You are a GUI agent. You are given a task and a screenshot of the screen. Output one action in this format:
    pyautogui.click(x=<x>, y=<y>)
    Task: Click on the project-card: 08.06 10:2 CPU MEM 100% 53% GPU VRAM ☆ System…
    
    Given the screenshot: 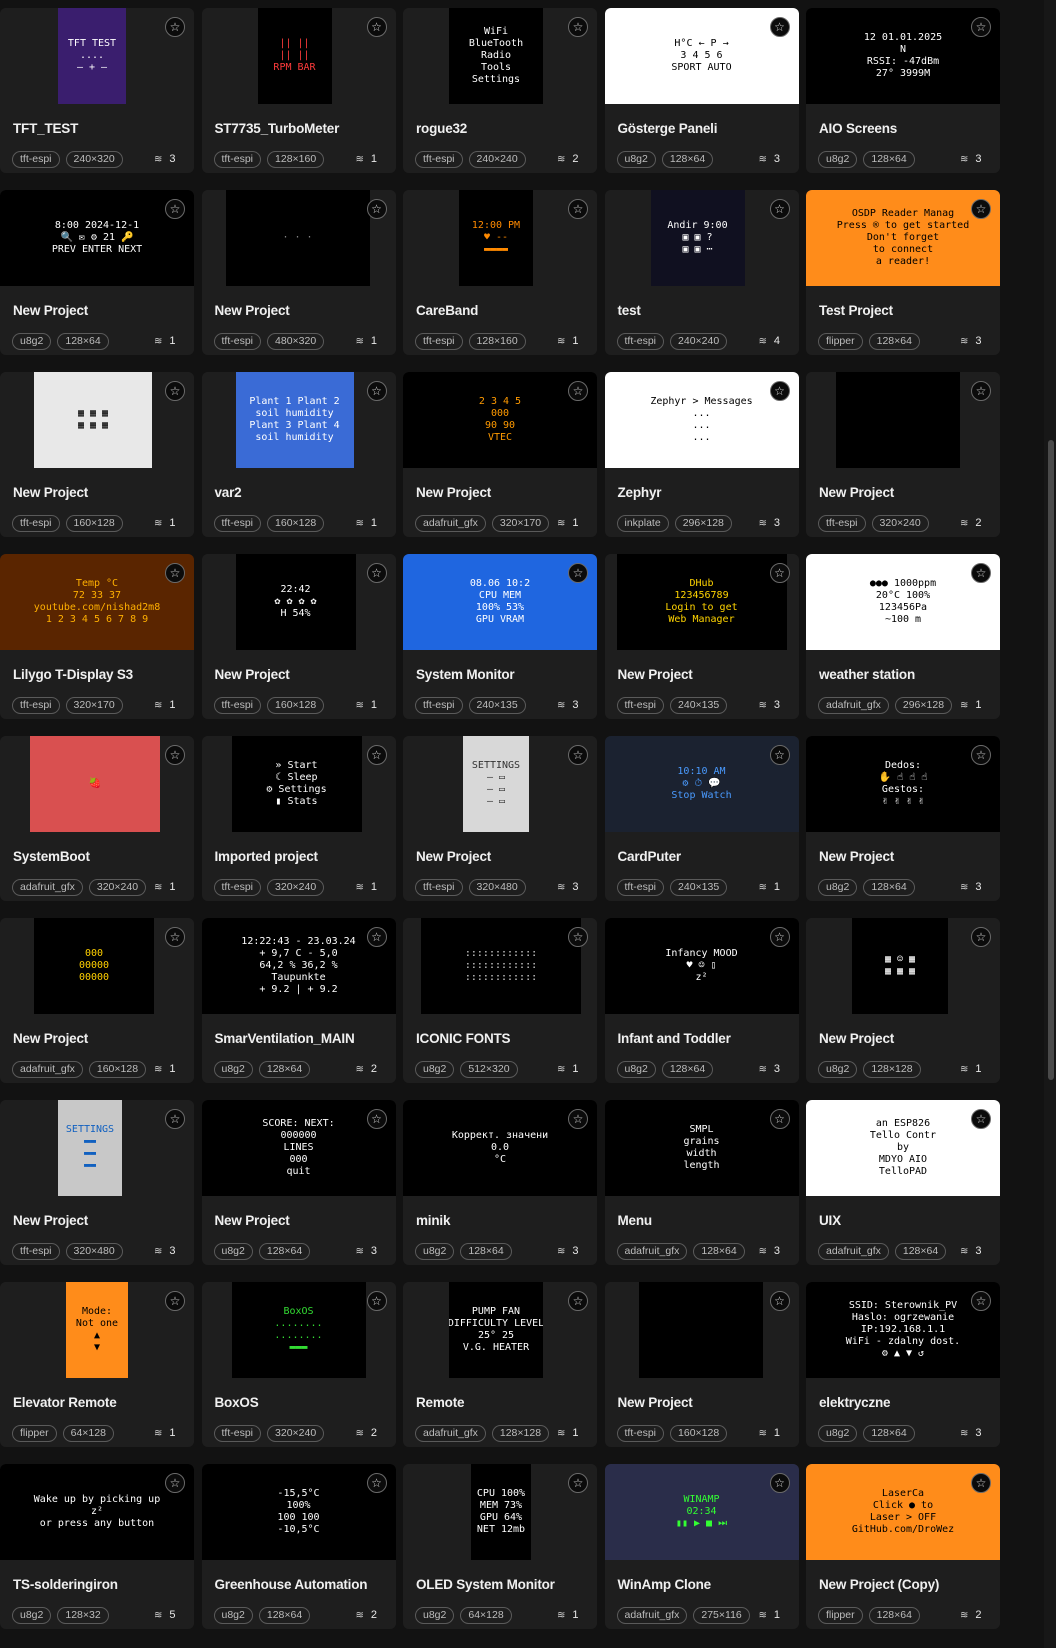 What is the action you would take?
    pyautogui.click(x=500, y=636)
    